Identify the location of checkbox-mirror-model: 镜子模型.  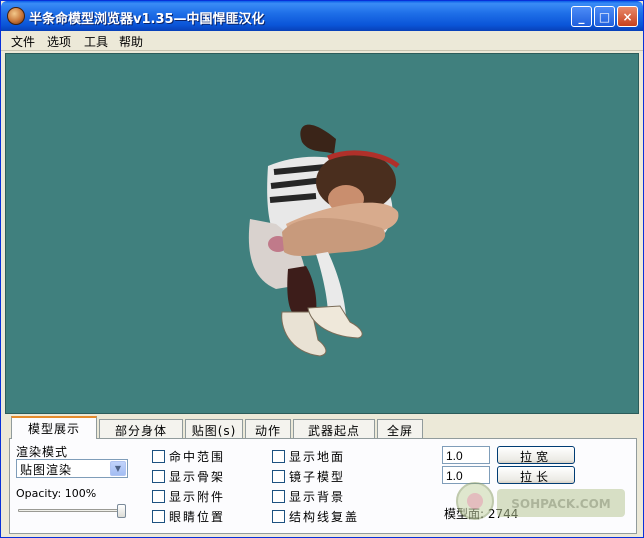
(308, 476).